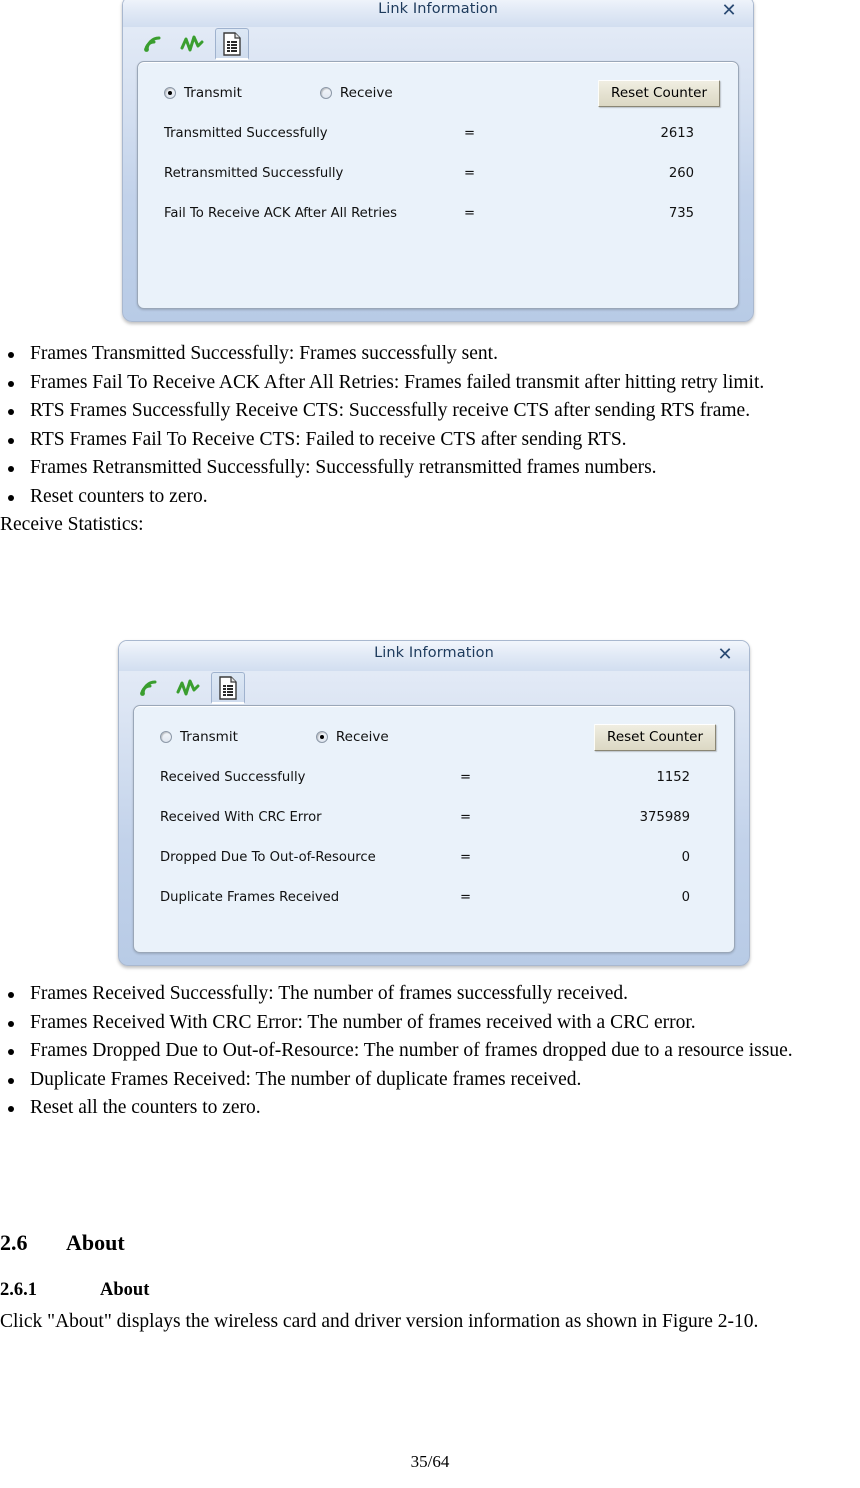 Image resolution: width=860 pixels, height=1488 pixels. Describe the element at coordinates (95, 1242) in the screenshot. I see `section-title: About` at that location.